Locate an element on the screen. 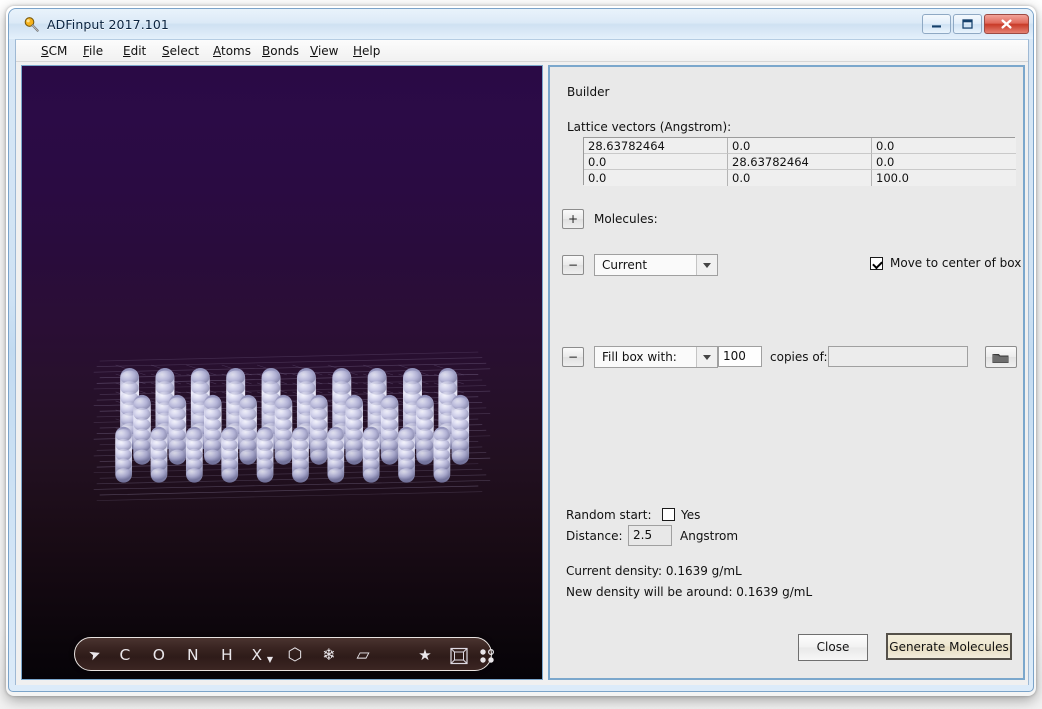  lattice-cell-a-y: 0.0 is located at coordinates (800, 146).